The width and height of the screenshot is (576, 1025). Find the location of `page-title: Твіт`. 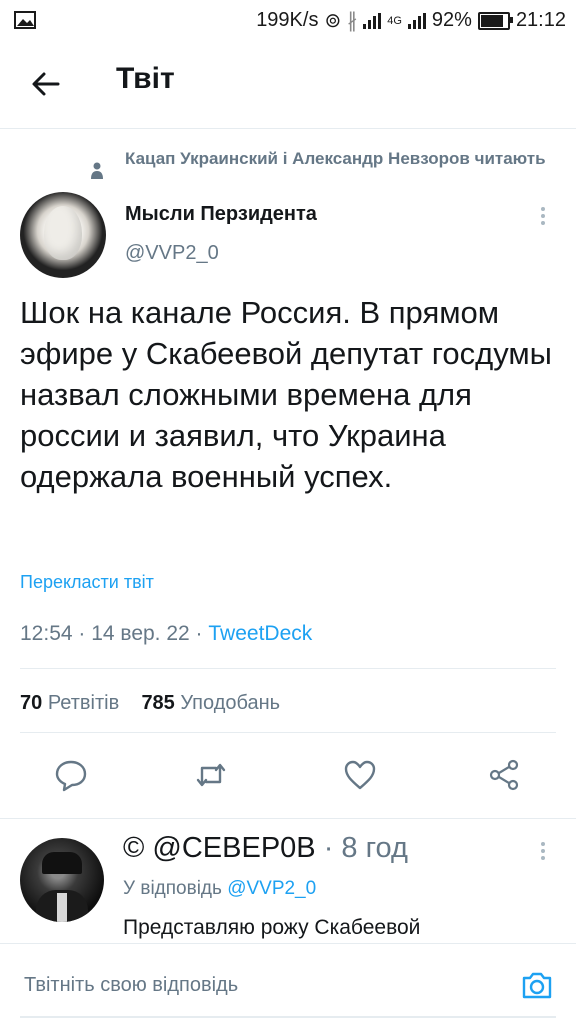

page-title: Твіт is located at coordinates (145, 78).